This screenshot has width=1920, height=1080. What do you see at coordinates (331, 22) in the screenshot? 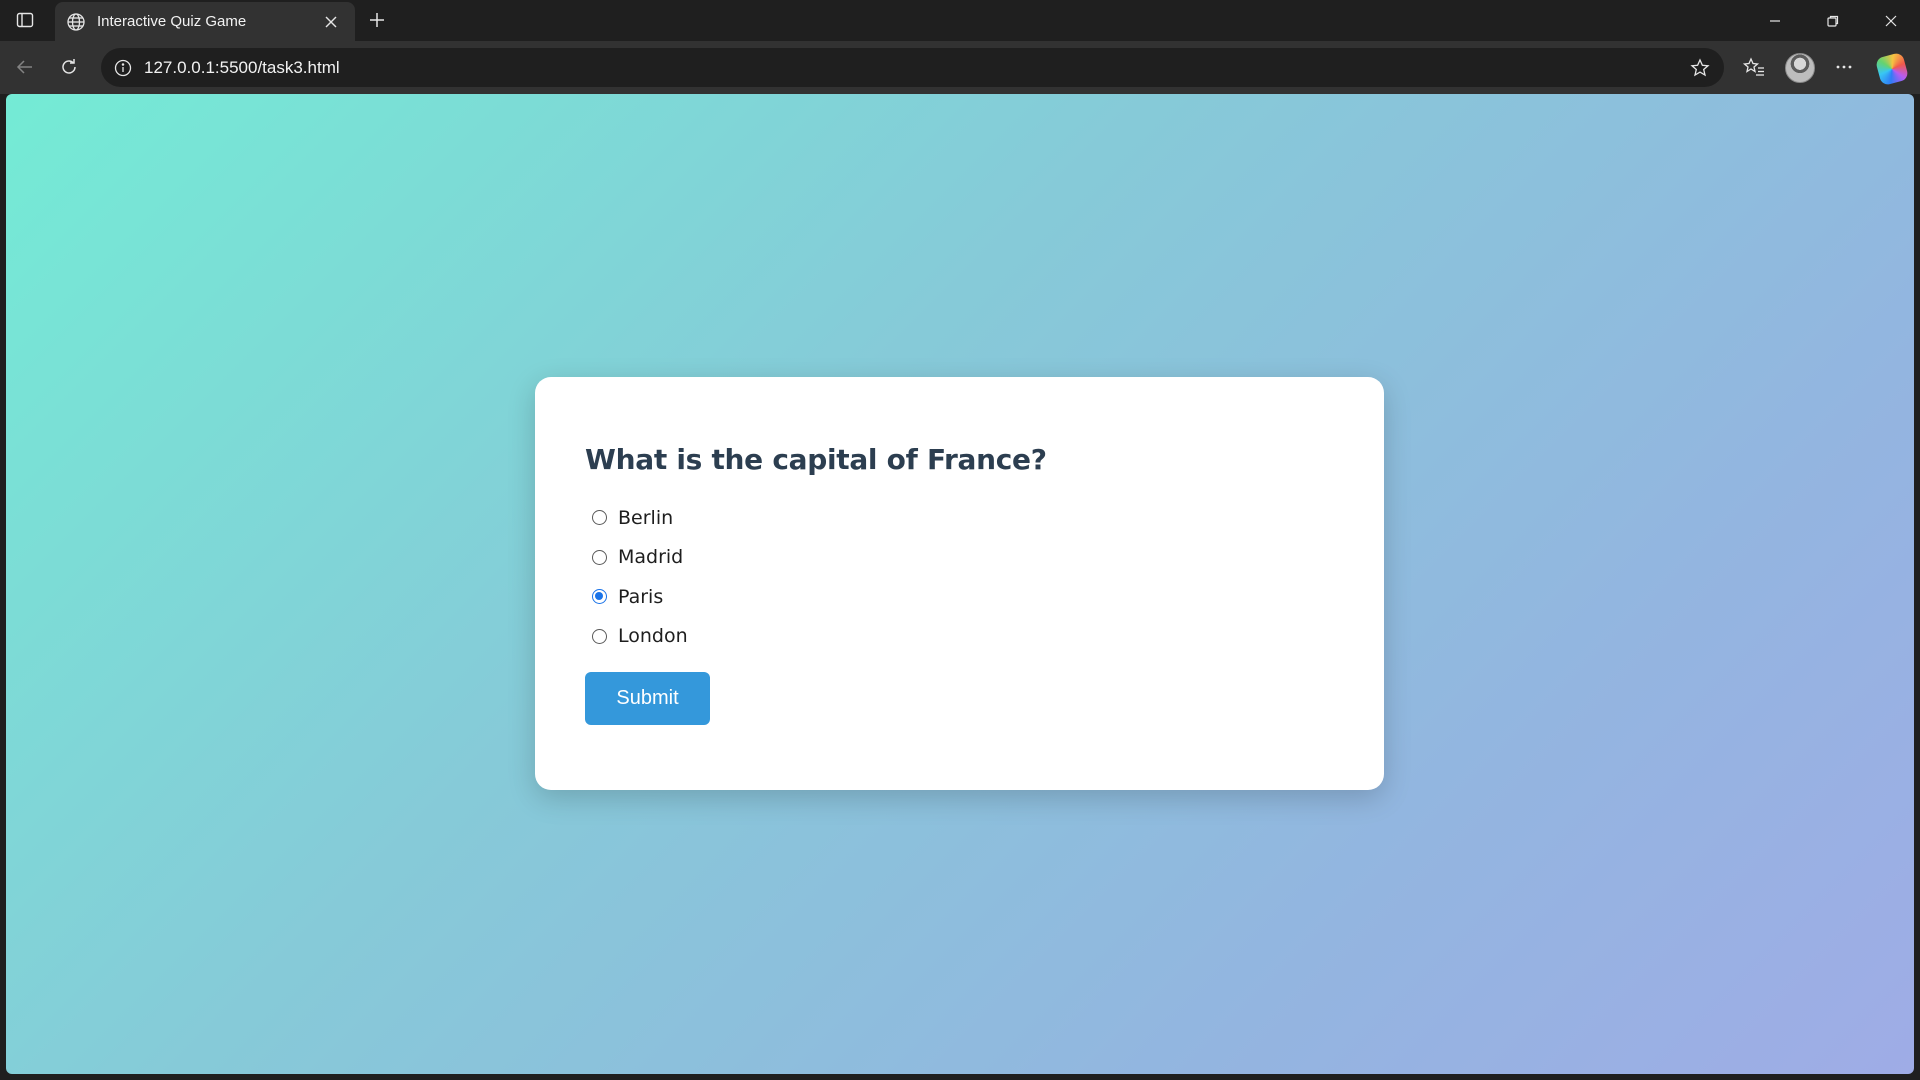
I see `close-tab-icon` at bounding box center [331, 22].